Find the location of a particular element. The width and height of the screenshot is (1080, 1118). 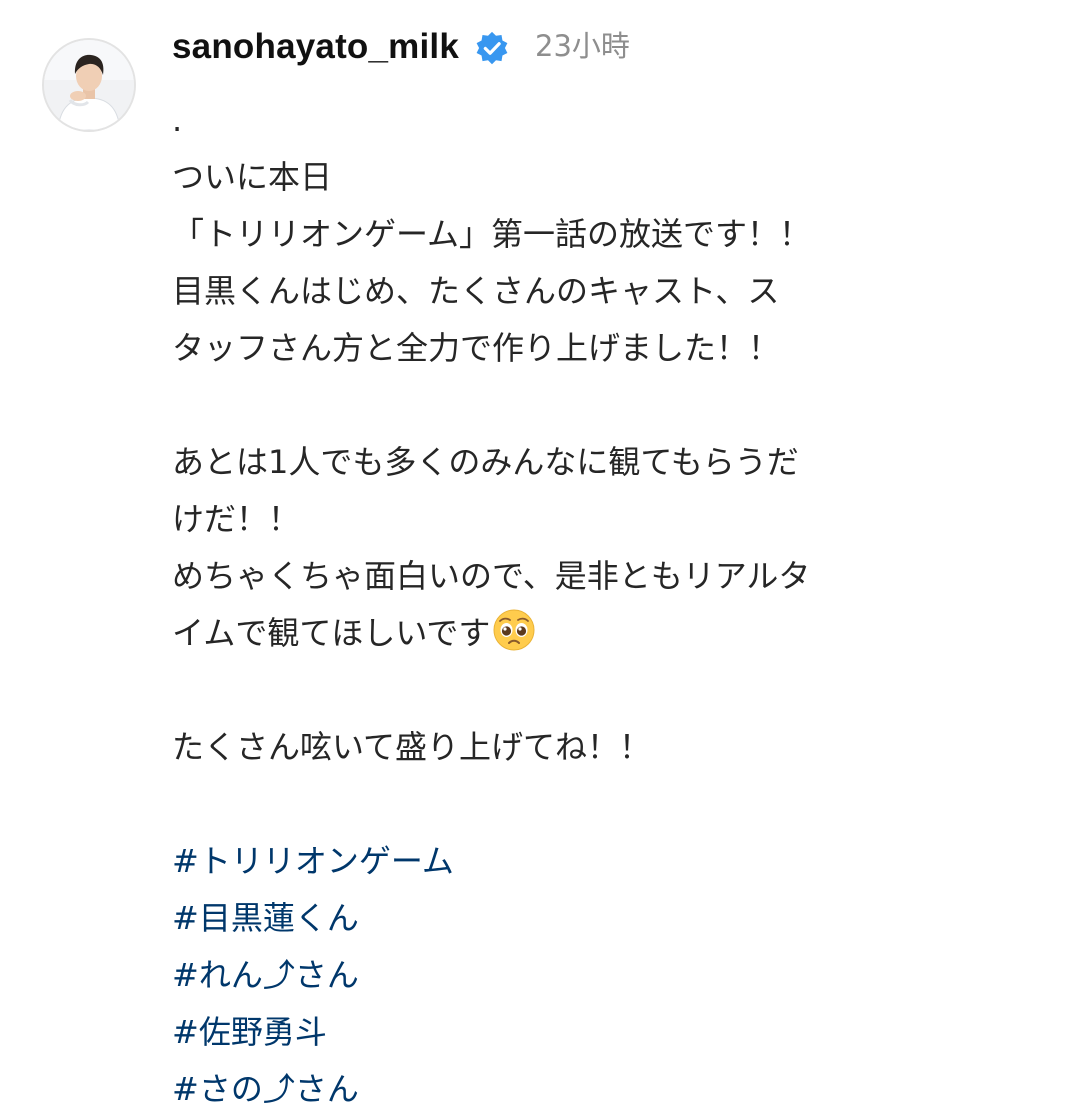

avatar is located at coordinates (89, 85).